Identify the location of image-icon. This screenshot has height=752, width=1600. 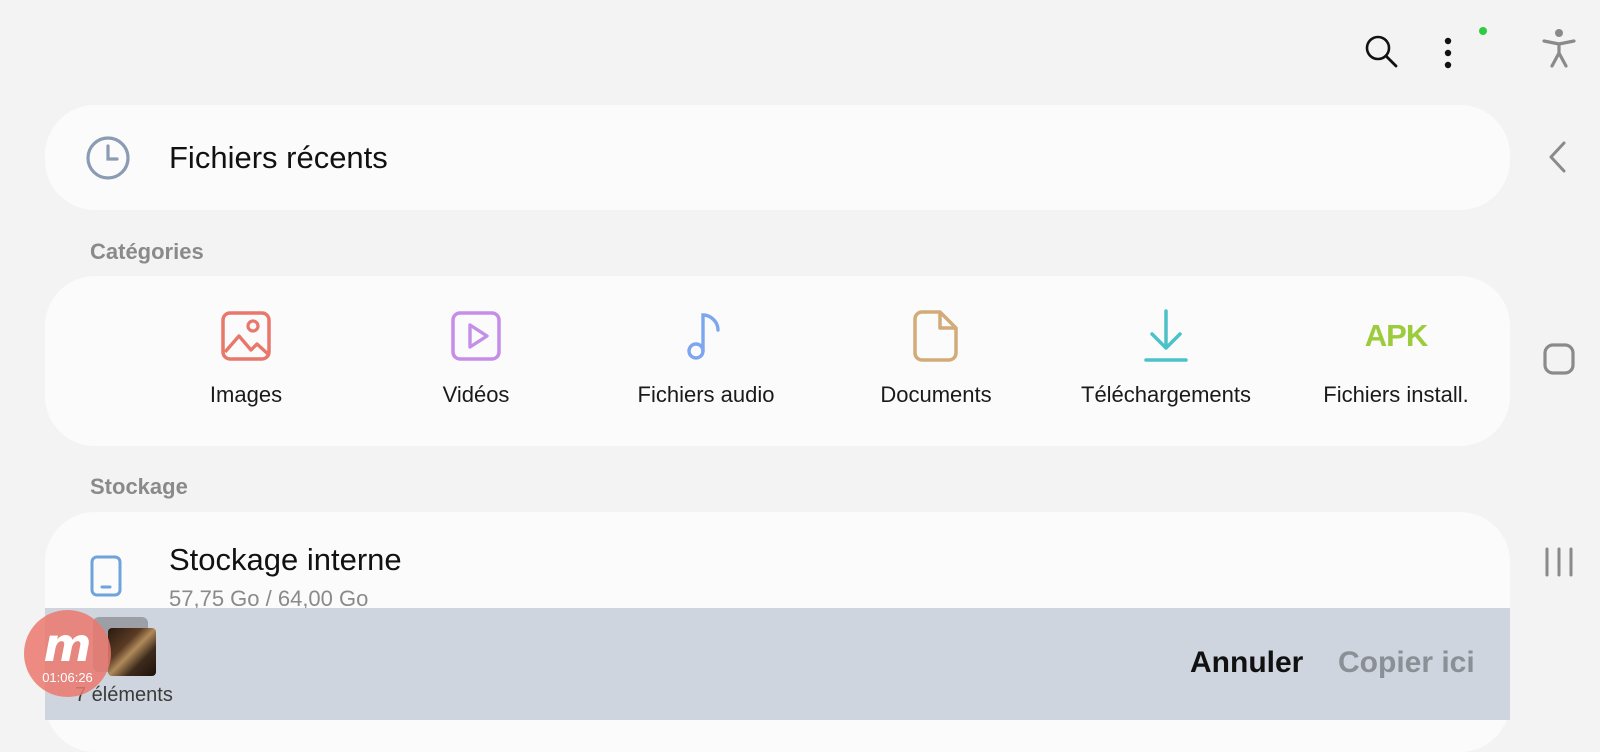
(246, 336).